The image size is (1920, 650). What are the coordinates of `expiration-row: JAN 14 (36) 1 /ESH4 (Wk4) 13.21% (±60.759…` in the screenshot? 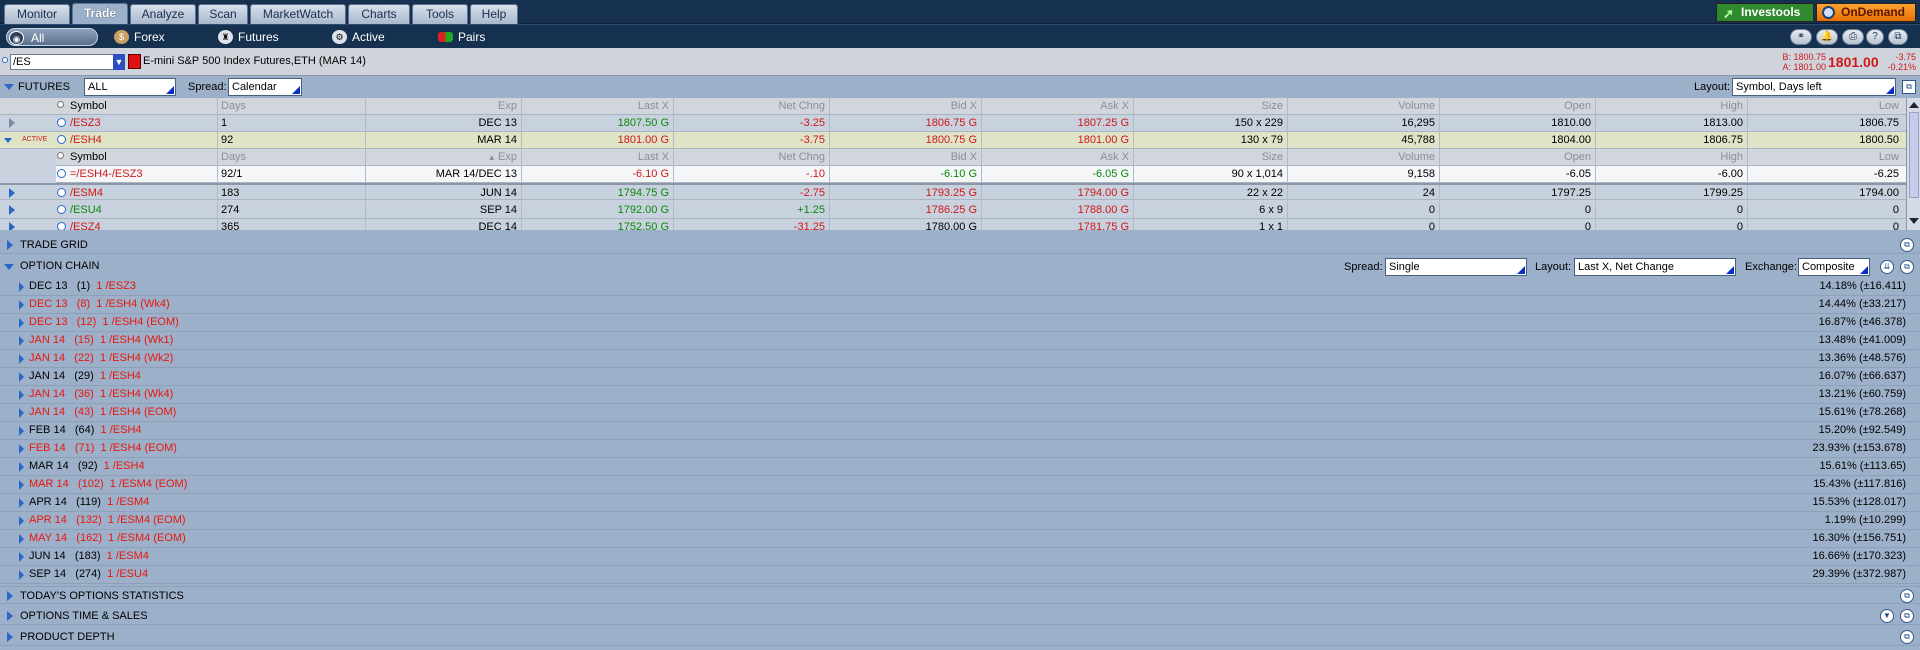 It's located at (960, 395).